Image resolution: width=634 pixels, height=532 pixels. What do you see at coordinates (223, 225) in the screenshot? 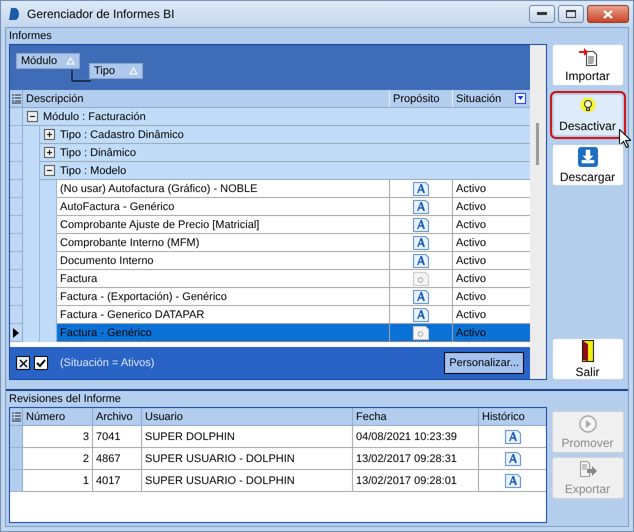
I see `table-cell: Comprobante Ajuste de Precio [Matricial]` at bounding box center [223, 225].